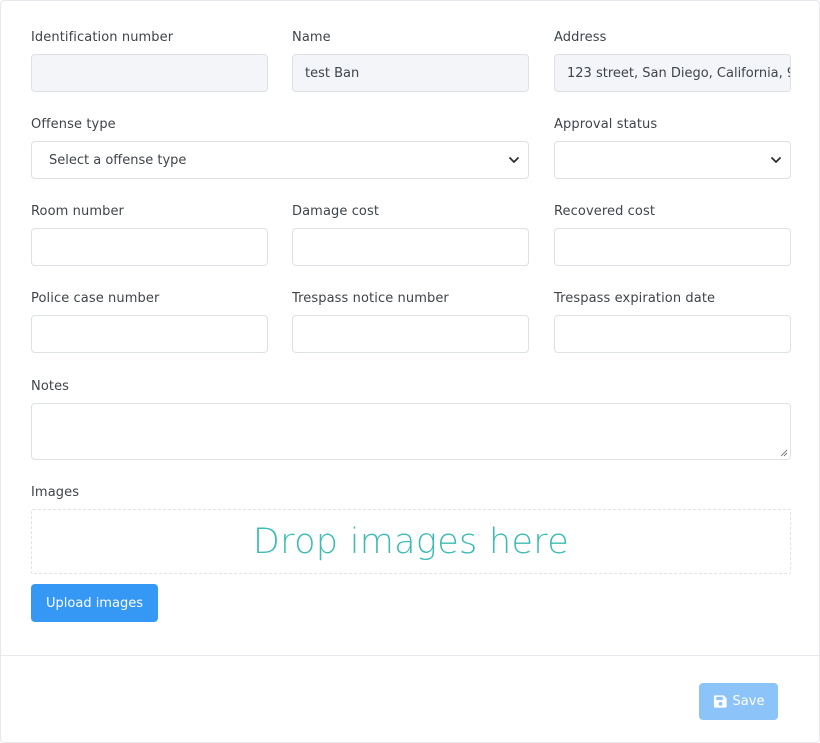  Describe the element at coordinates (672, 334) in the screenshot. I see `trespass-expiration-date-input` at that location.